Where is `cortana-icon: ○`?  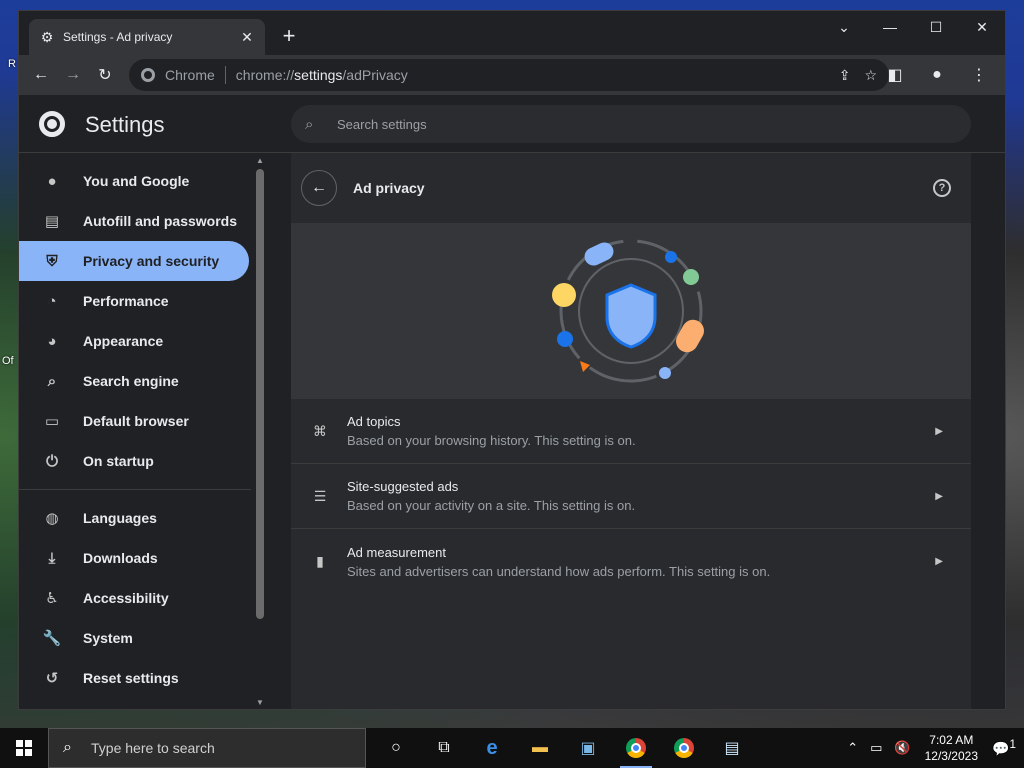 cortana-icon: ○ is located at coordinates (396, 748).